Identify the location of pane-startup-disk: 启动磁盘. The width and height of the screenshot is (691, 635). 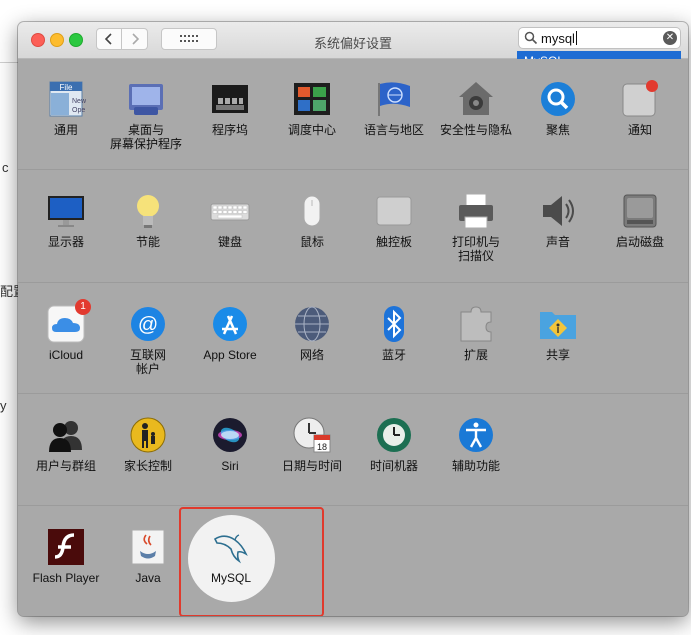
(640, 220).